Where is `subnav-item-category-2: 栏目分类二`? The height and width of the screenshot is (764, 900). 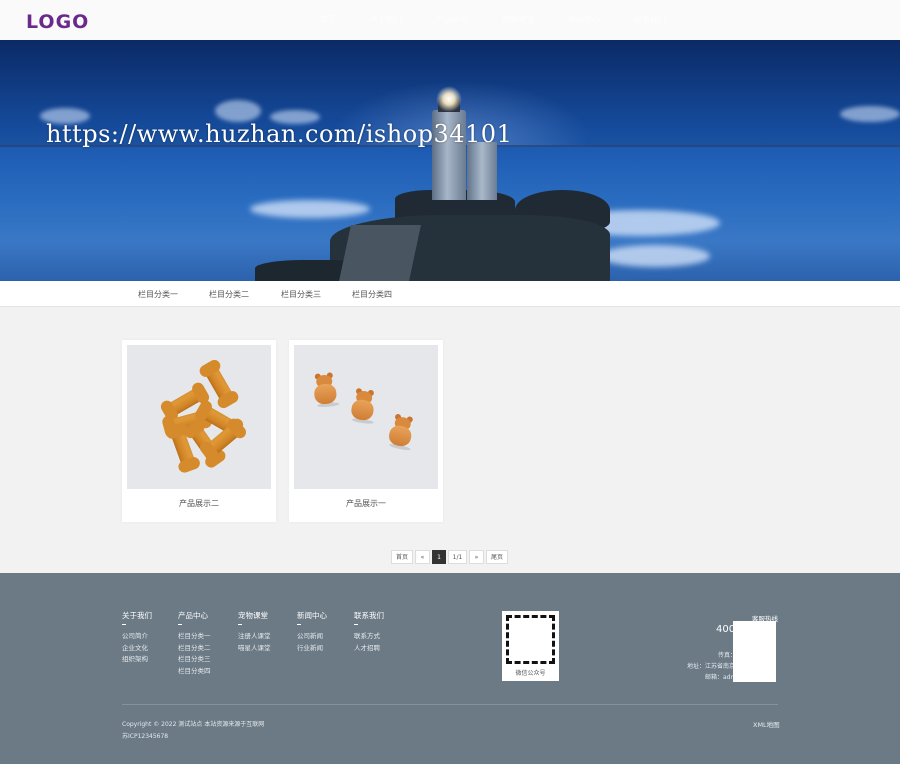 subnav-item-category-2: 栏目分类二 is located at coordinates (229, 294).